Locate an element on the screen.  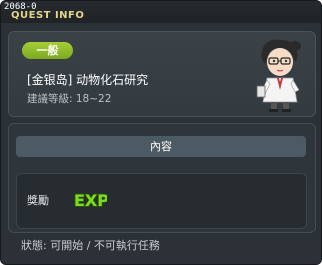
content-header: 內容 is located at coordinates (161, 146).